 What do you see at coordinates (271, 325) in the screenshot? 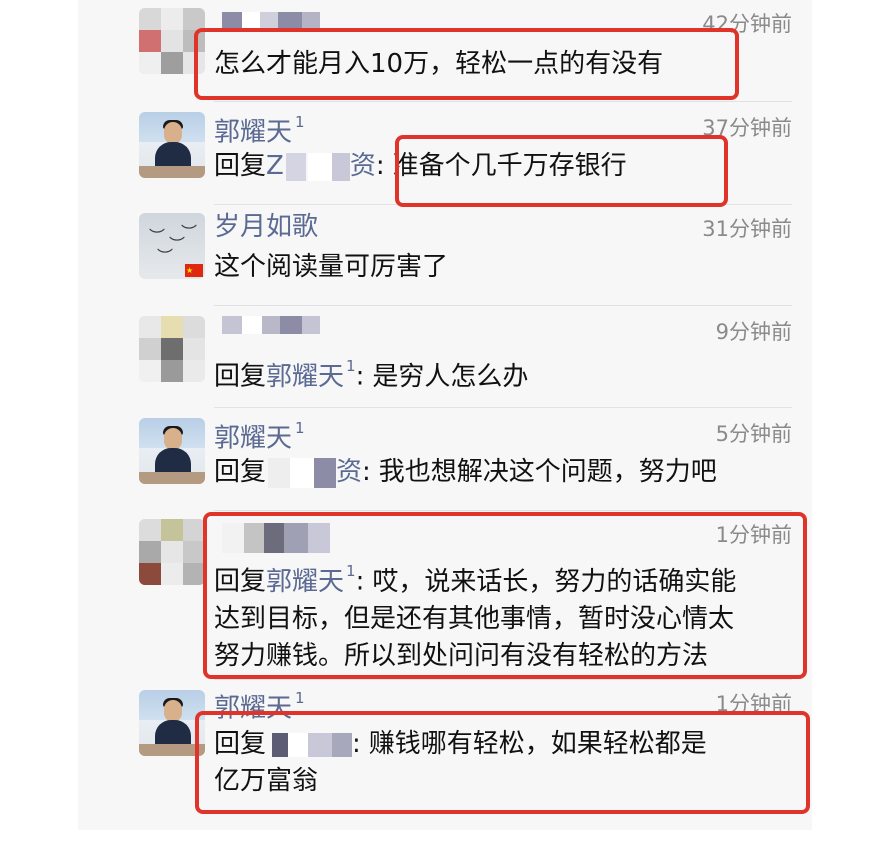
I see `blurred-username` at bounding box center [271, 325].